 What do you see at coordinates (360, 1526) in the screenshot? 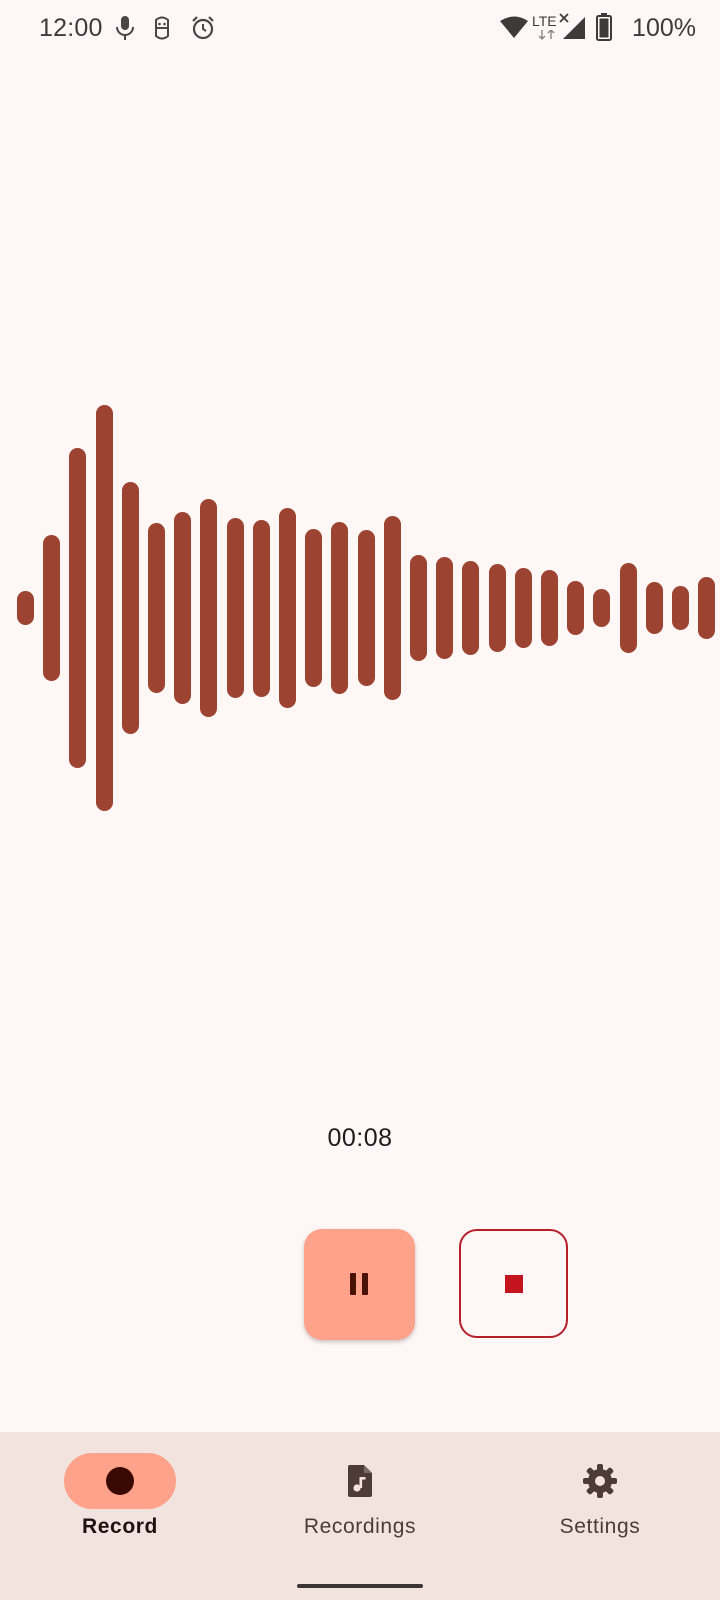
I see `nav-label-recordings: Recordings` at bounding box center [360, 1526].